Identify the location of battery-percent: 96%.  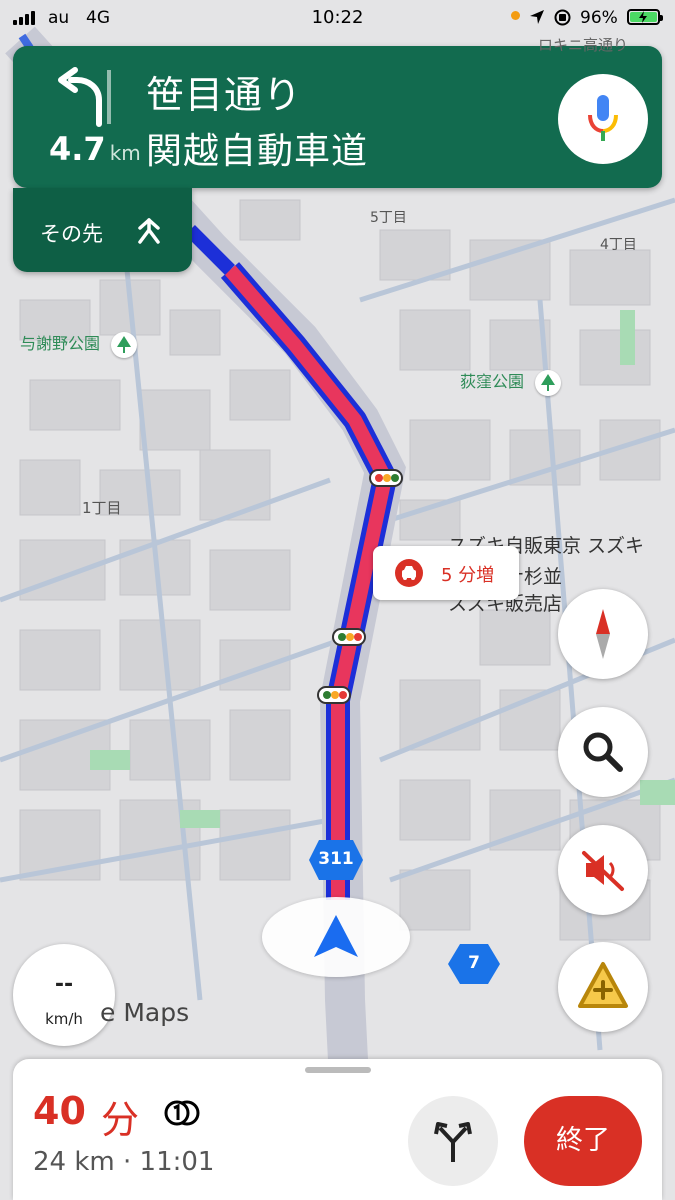
(599, 18).